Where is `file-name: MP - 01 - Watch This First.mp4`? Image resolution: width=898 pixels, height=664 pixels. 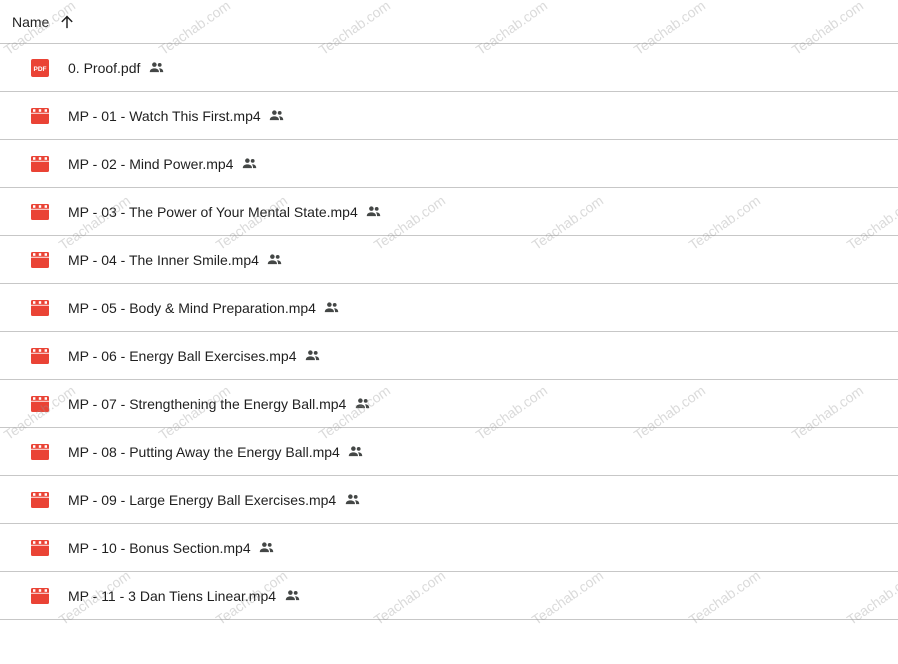
file-name: MP - 01 - Watch This First.mp4 is located at coordinates (164, 115).